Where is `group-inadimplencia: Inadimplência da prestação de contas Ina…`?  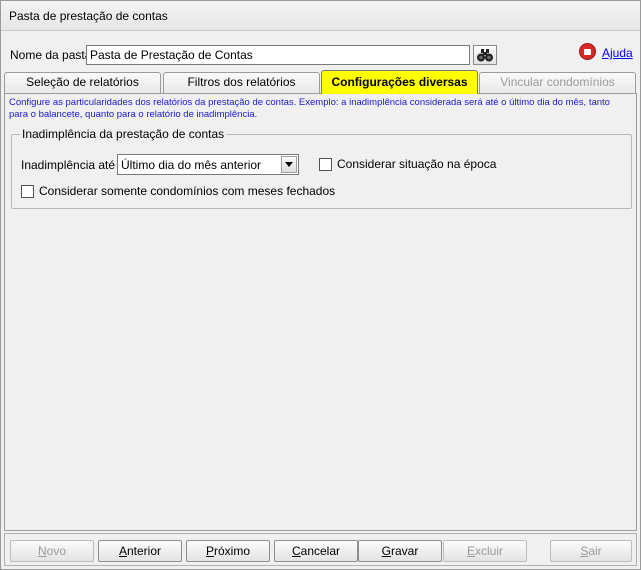 group-inadimplencia: Inadimplência da prestação de contas Ina… is located at coordinates (321, 168).